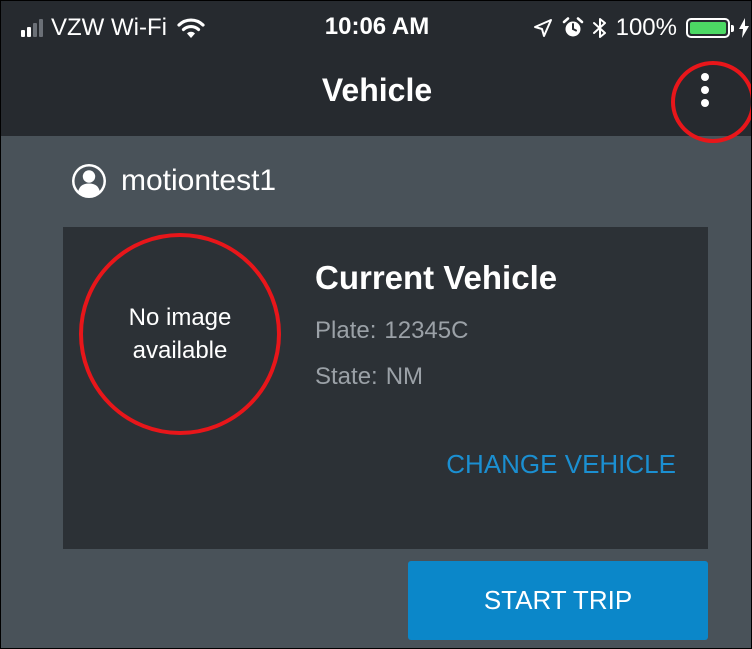 The width and height of the screenshot is (752, 649). I want to click on start-trip-button: START TRIP, so click(558, 600).